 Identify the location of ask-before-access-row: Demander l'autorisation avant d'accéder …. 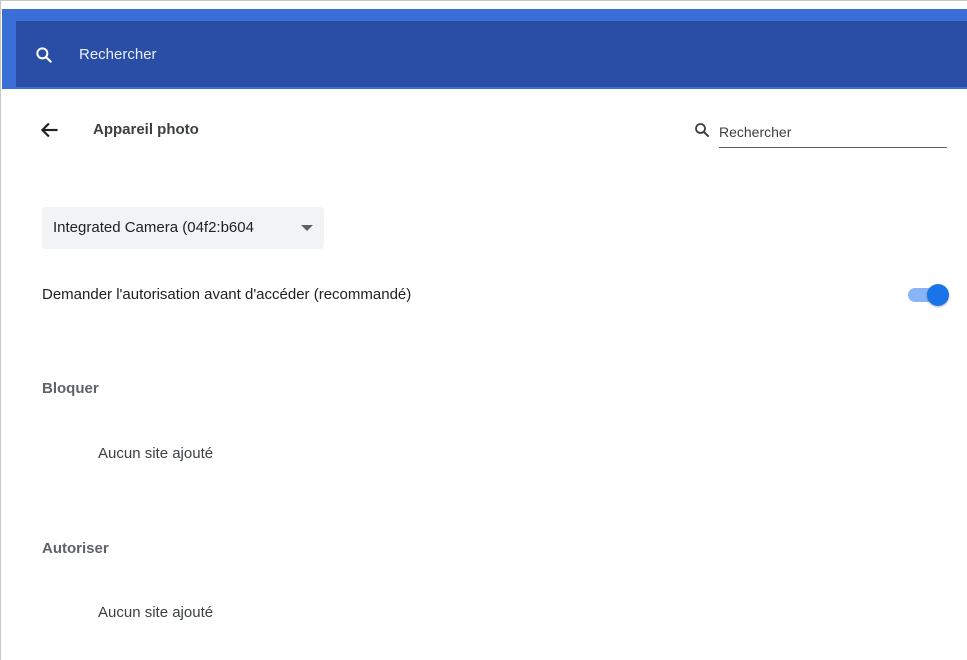
(495, 295).